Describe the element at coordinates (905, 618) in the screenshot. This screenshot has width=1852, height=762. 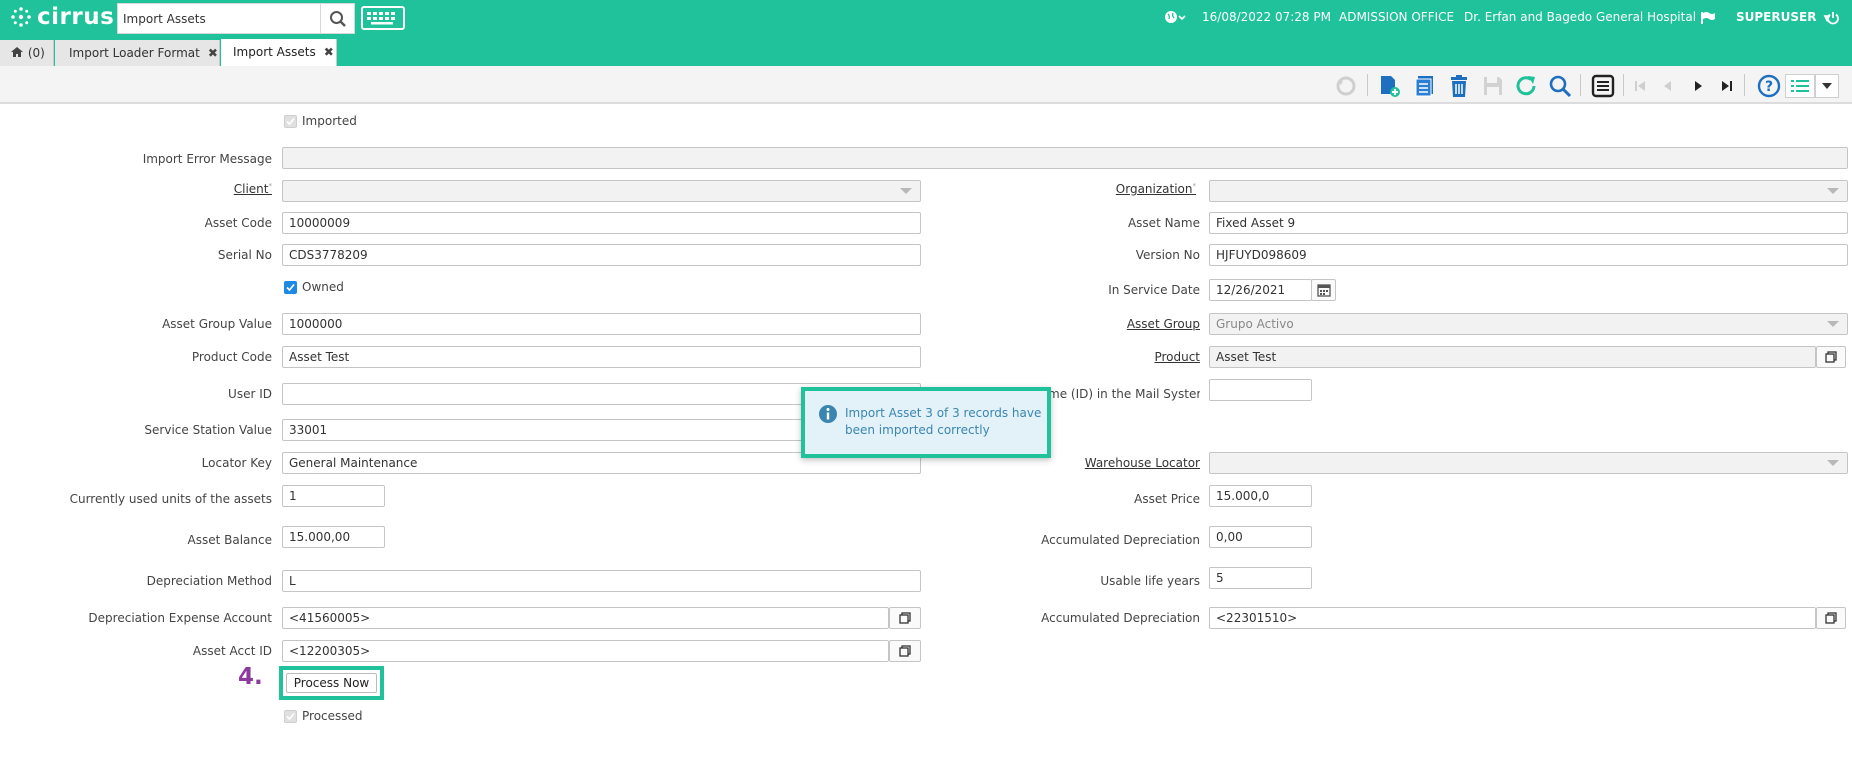
I see `dep-expense-lookup-button` at that location.